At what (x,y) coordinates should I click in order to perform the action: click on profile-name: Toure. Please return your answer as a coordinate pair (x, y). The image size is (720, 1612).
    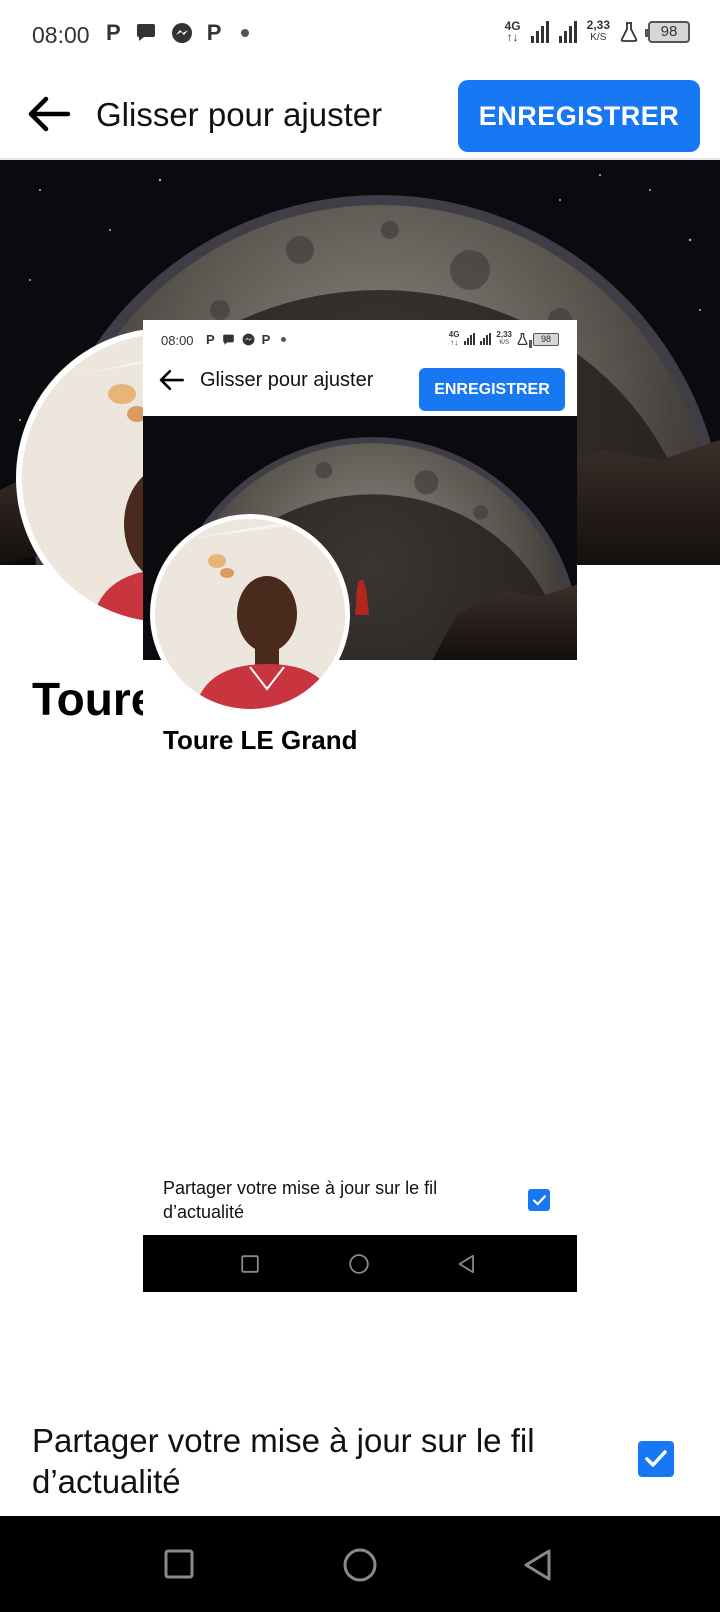
    Looking at the image, I should click on (94, 699).